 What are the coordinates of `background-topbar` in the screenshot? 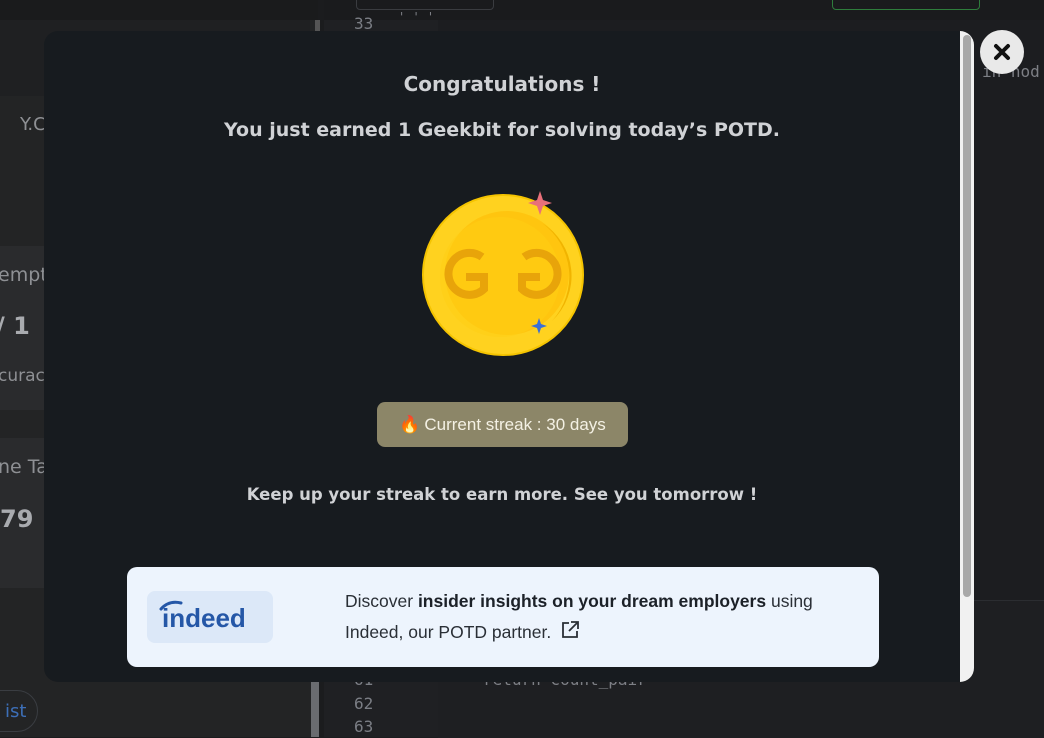 It's located at (159, 10).